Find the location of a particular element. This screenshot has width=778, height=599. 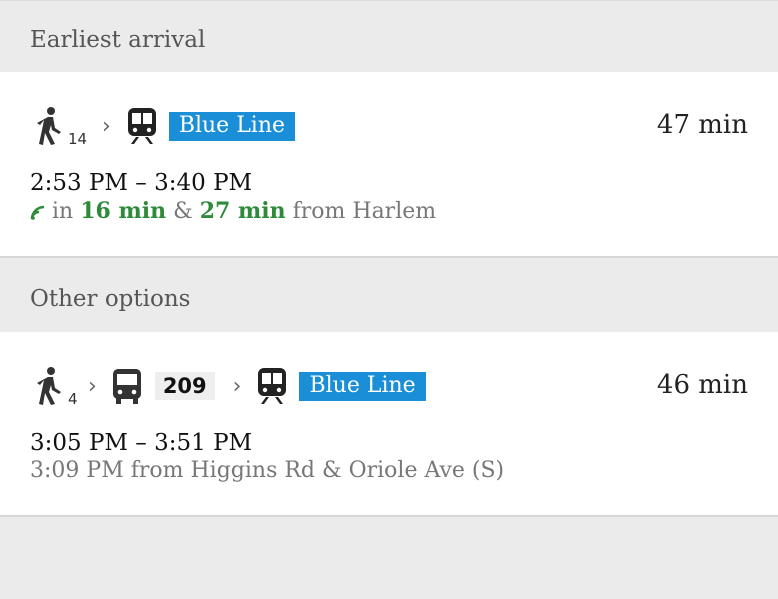

trip-legs: 4 › 209 › Blue Line is located at coordinates (230, 386).